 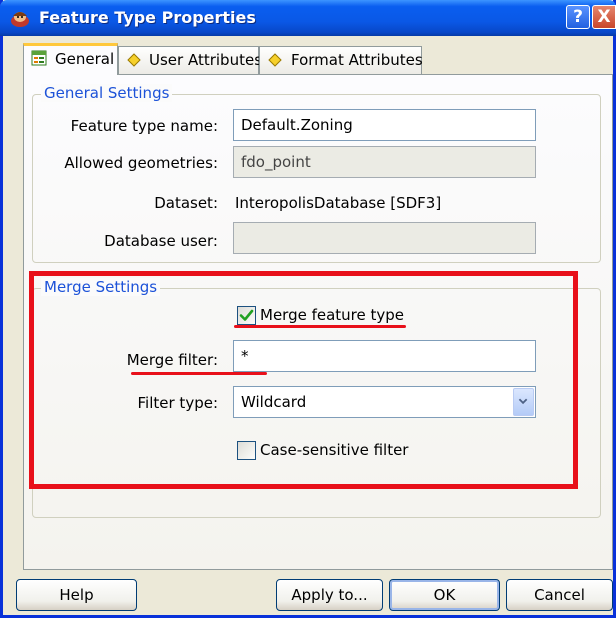 I want to click on feature-type-name-input: Default.Zoning, so click(x=384, y=125).